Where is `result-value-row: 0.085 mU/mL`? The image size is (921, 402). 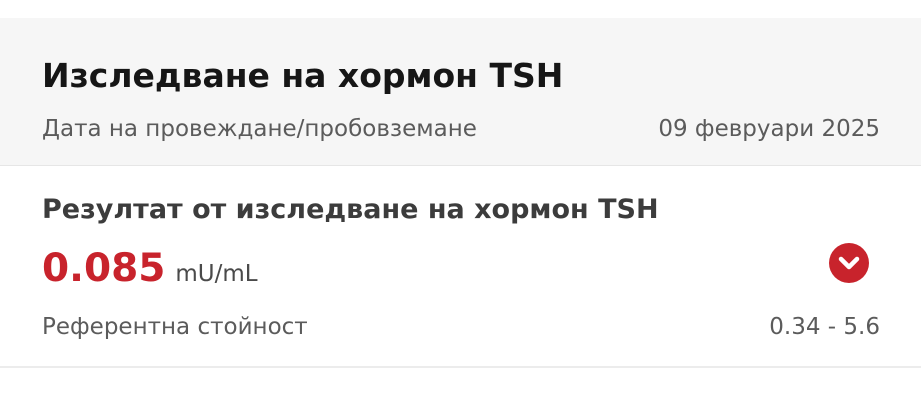
result-value-row: 0.085 mU/mL is located at coordinates (150, 269).